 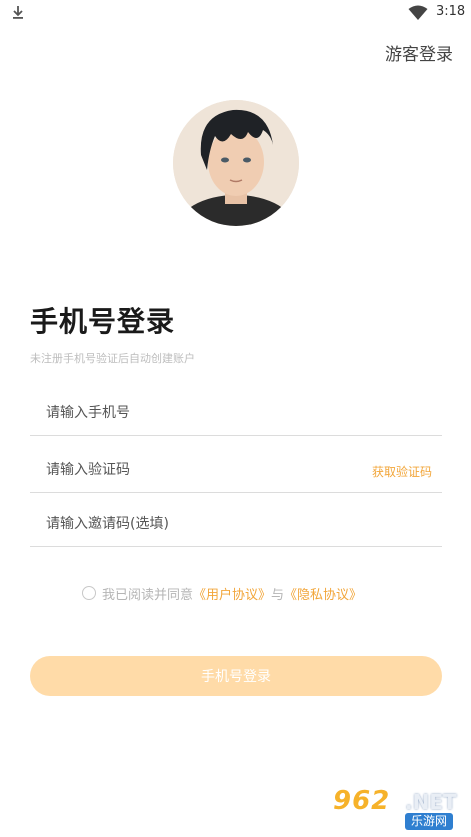 I want to click on status-time: 3:18, so click(x=451, y=11).